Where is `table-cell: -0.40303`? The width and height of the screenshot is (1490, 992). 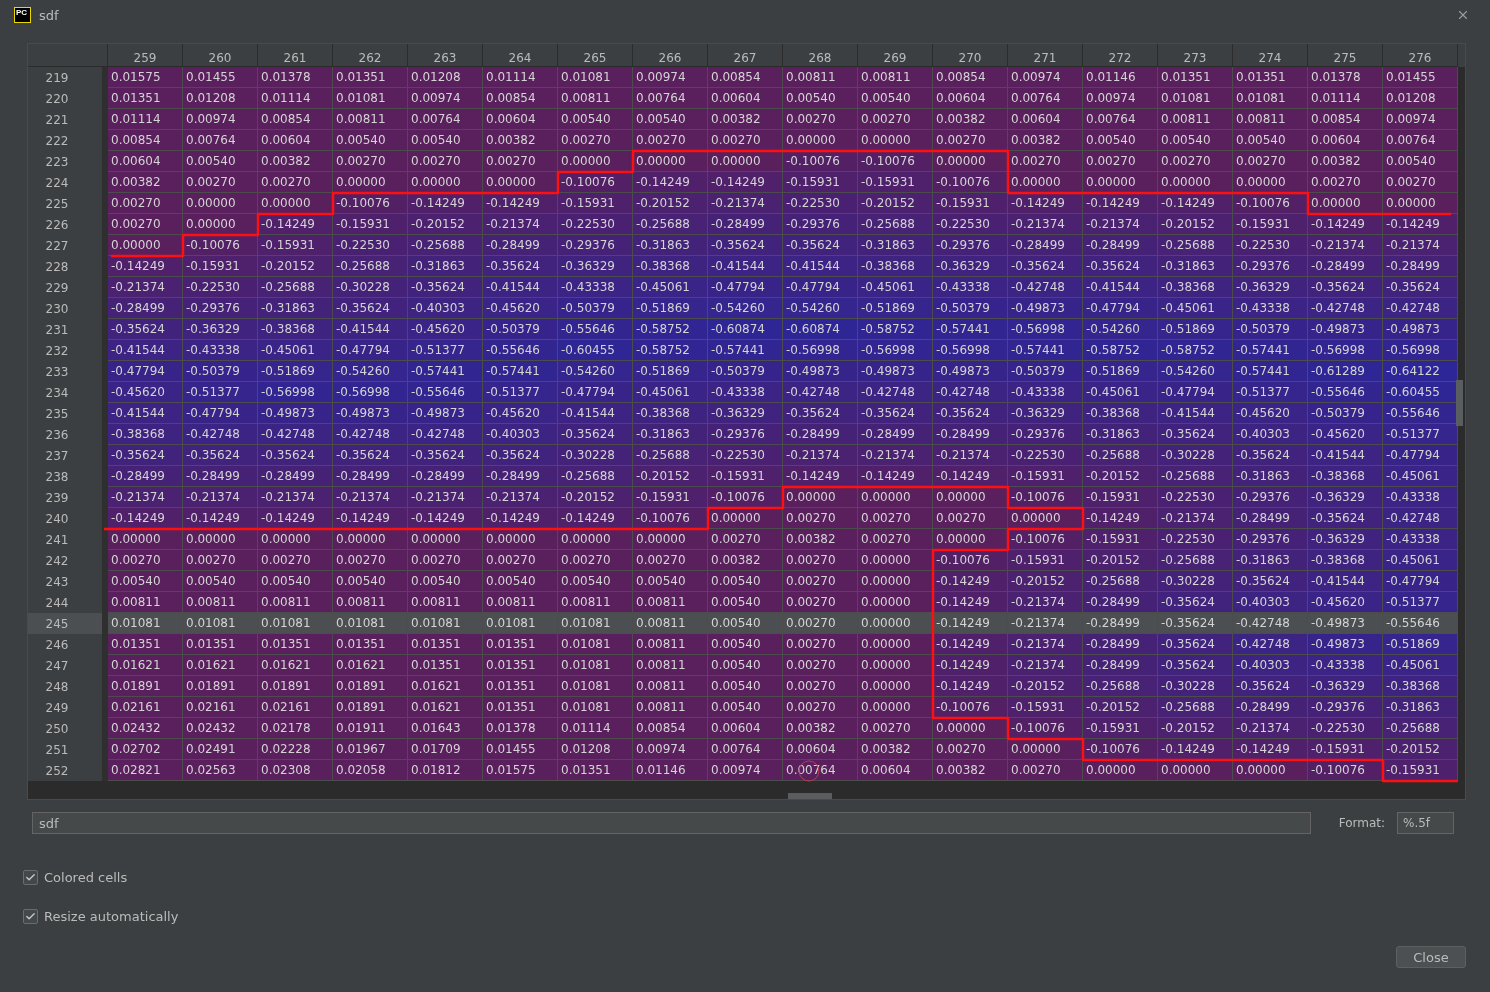
table-cell: -0.40303 is located at coordinates (1270, 665).